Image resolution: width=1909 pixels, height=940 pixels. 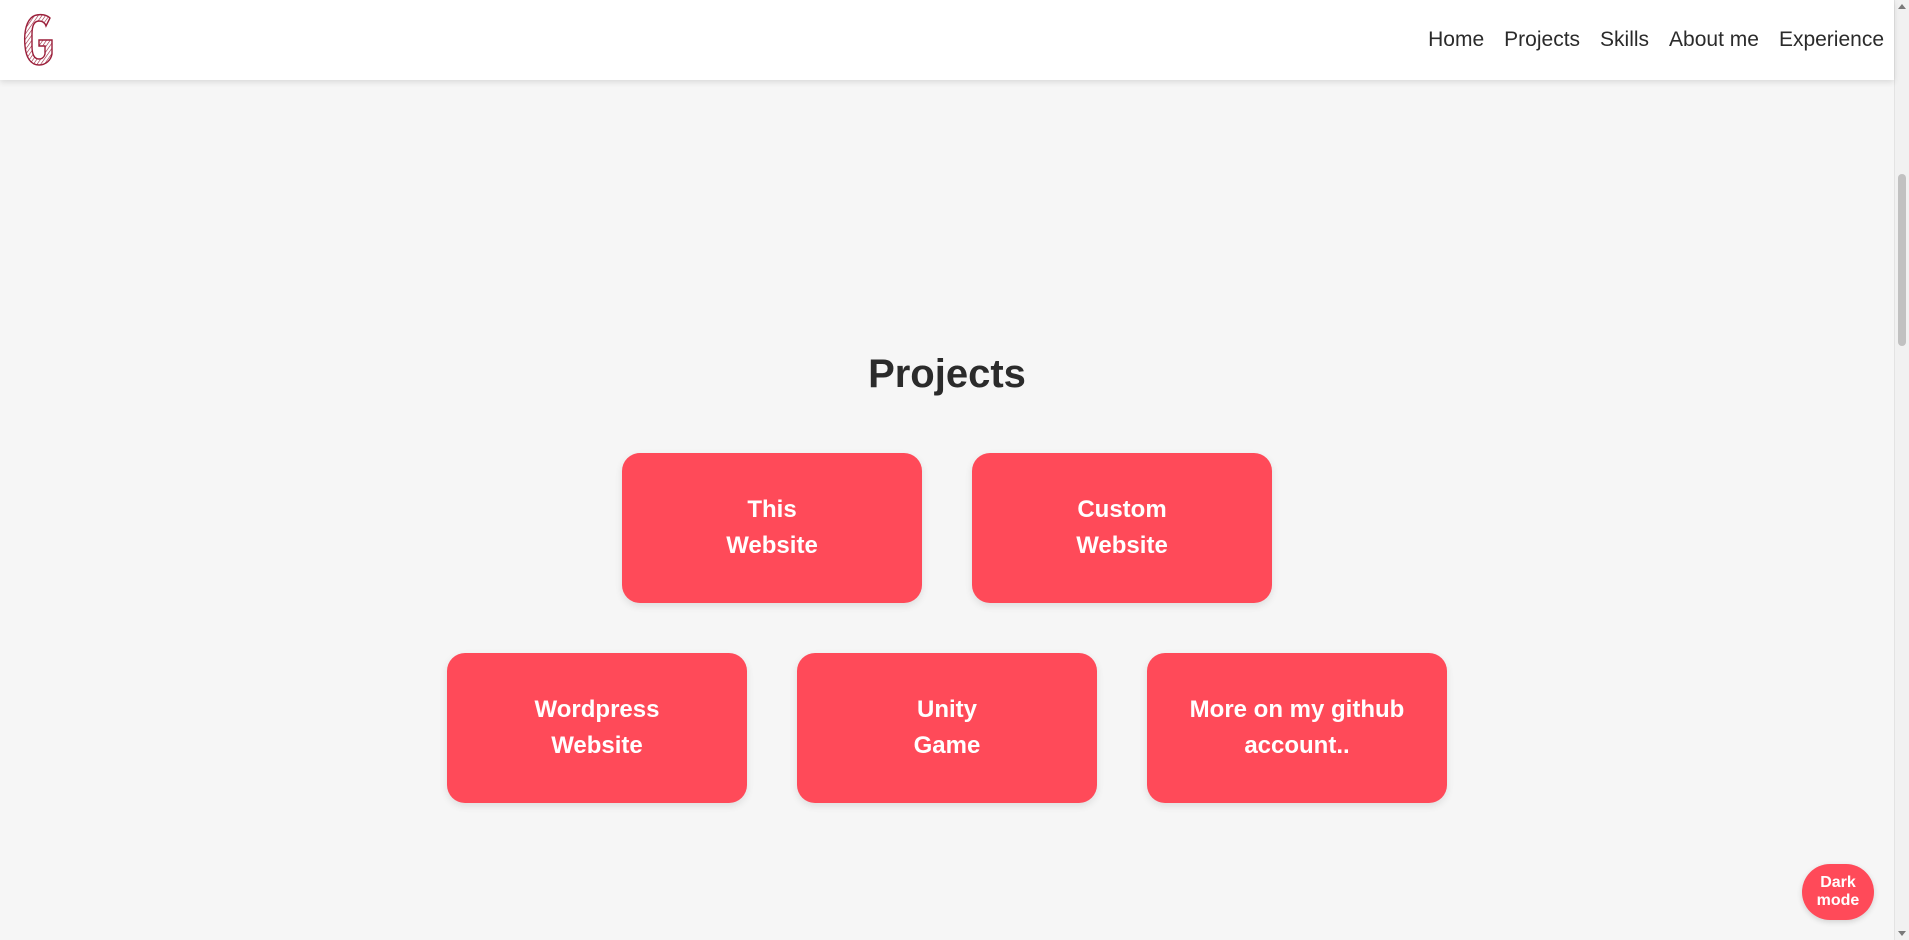 I want to click on scroll-down-arrow-icon, so click(x=1902, y=933).